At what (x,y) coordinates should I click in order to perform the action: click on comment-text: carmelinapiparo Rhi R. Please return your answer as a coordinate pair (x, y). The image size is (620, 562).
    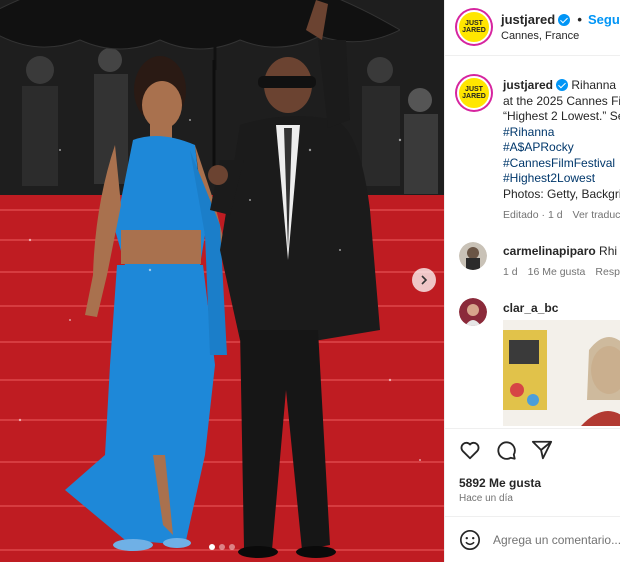
    Looking at the image, I should click on (561, 251).